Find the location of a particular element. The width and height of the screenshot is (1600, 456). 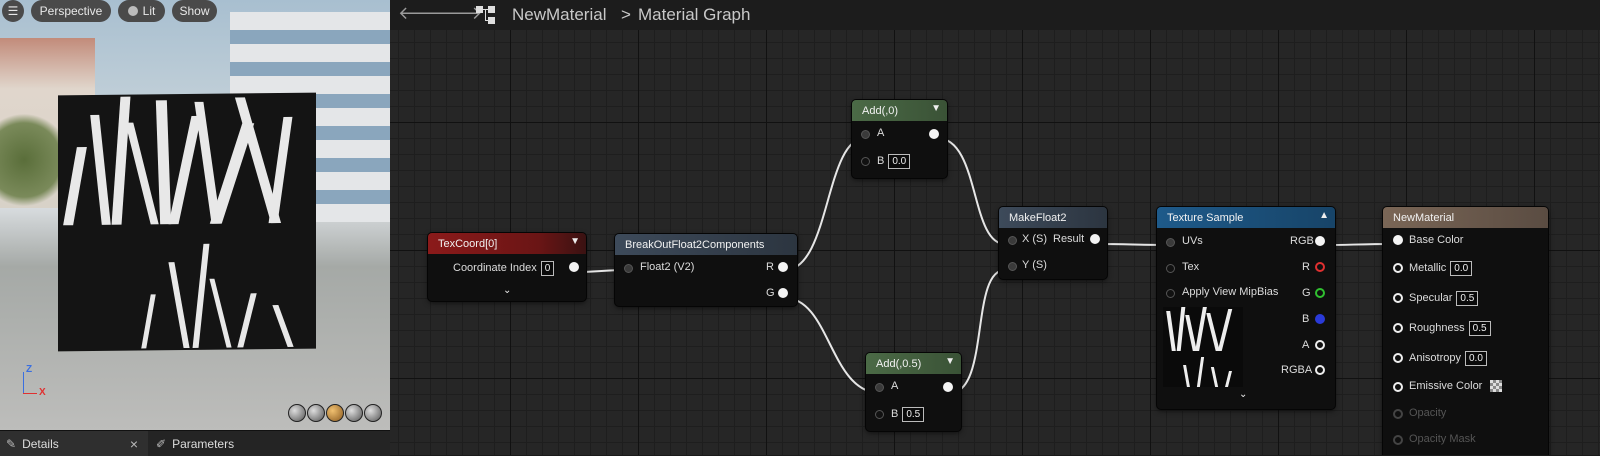

close-tab-icon: × is located at coordinates (134, 444).